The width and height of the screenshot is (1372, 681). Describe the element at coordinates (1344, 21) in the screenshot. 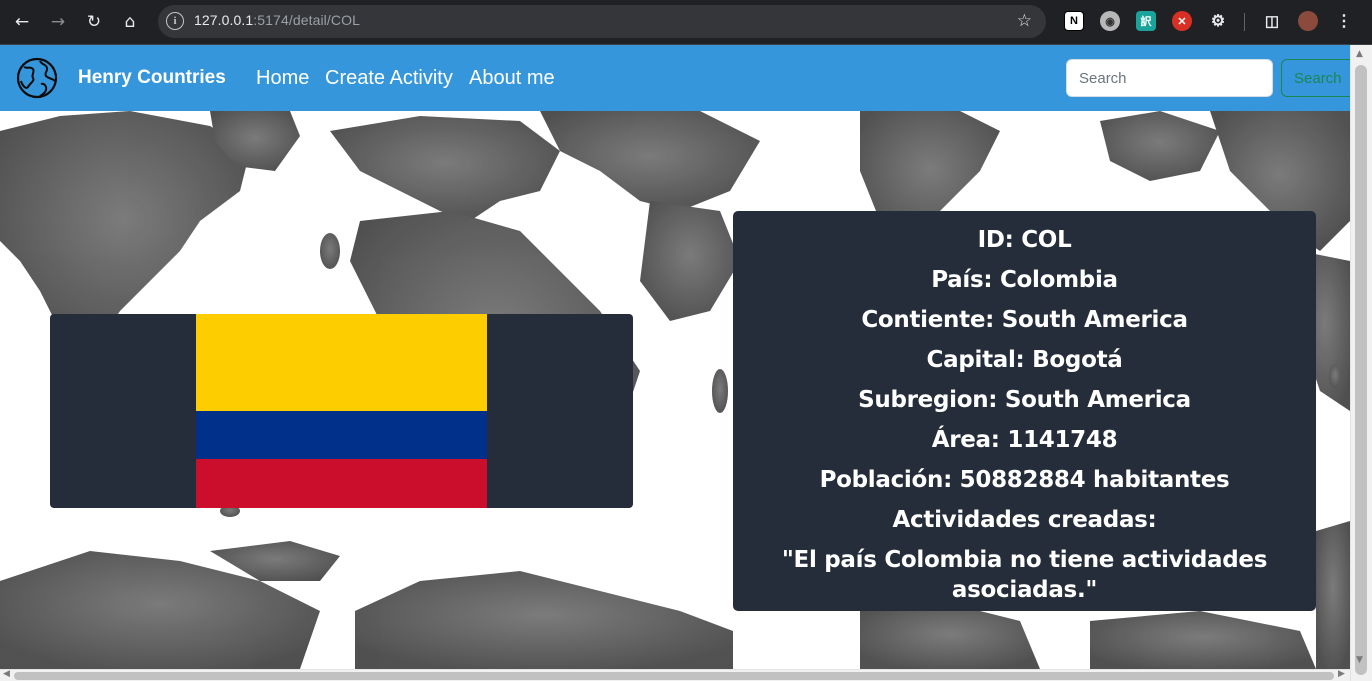

I see `menu-kebab-icon: ⋮` at that location.